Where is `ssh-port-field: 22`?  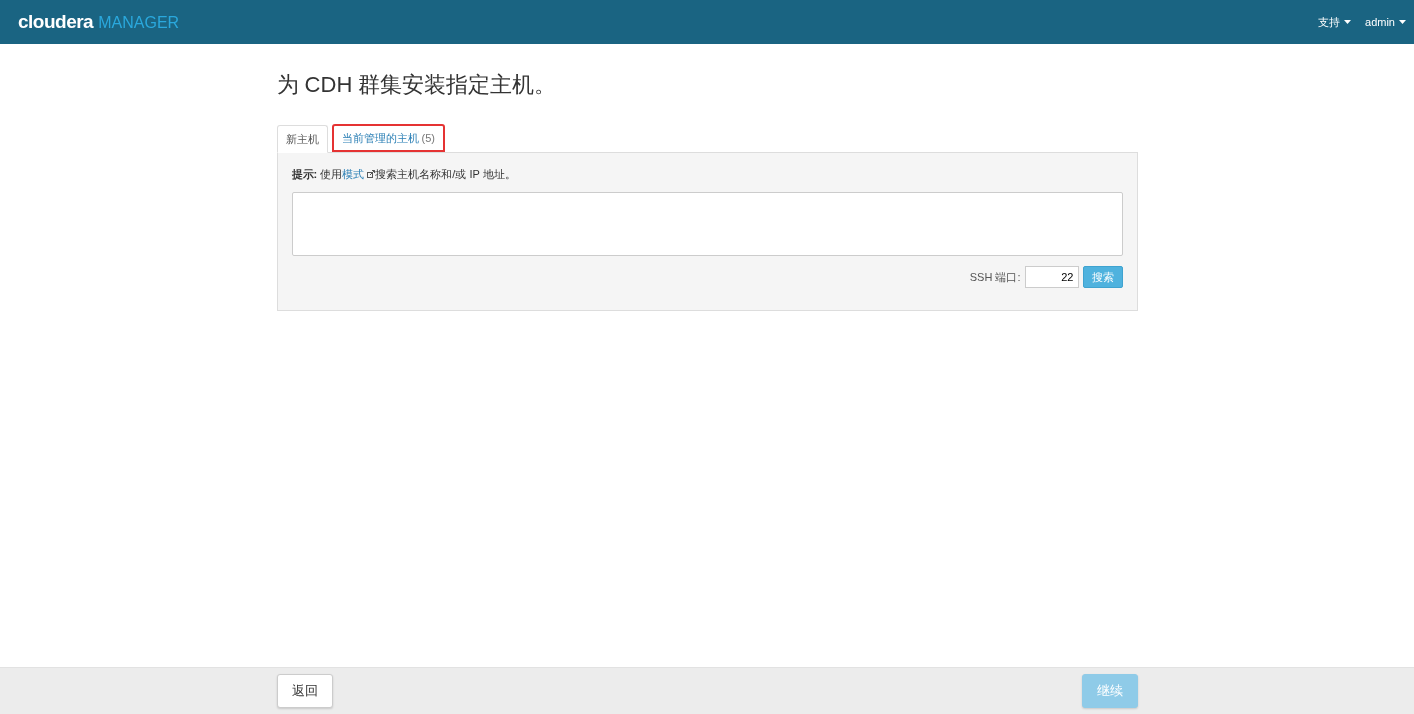 ssh-port-field: 22 is located at coordinates (1051, 277).